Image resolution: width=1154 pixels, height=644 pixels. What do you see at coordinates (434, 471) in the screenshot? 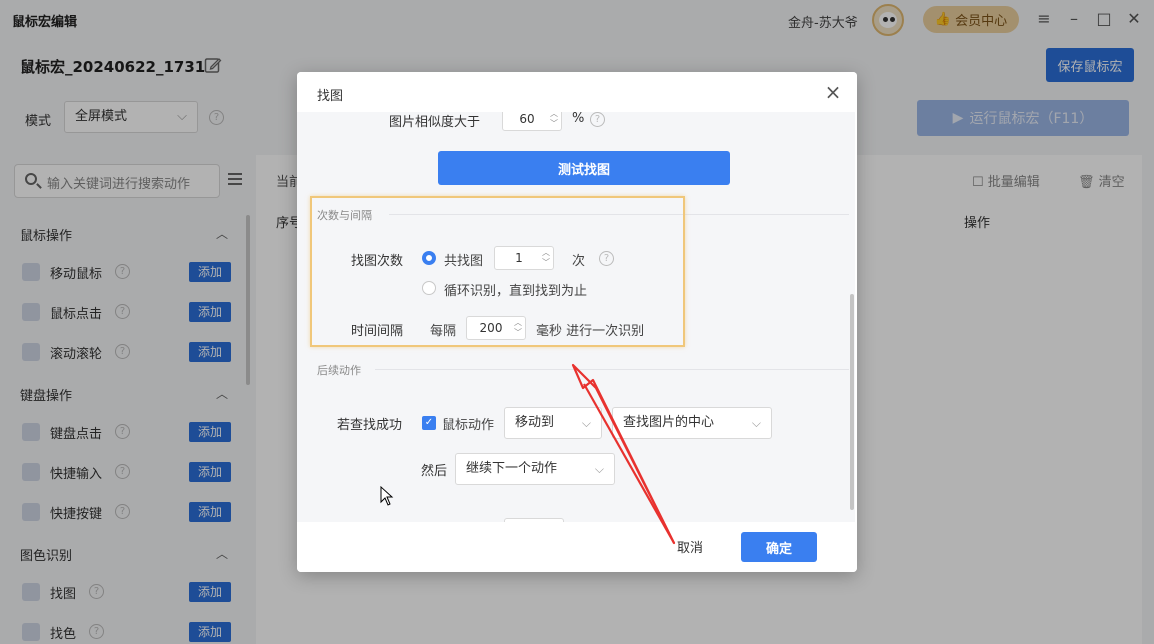
I see `then-label: 然后` at bounding box center [434, 471].